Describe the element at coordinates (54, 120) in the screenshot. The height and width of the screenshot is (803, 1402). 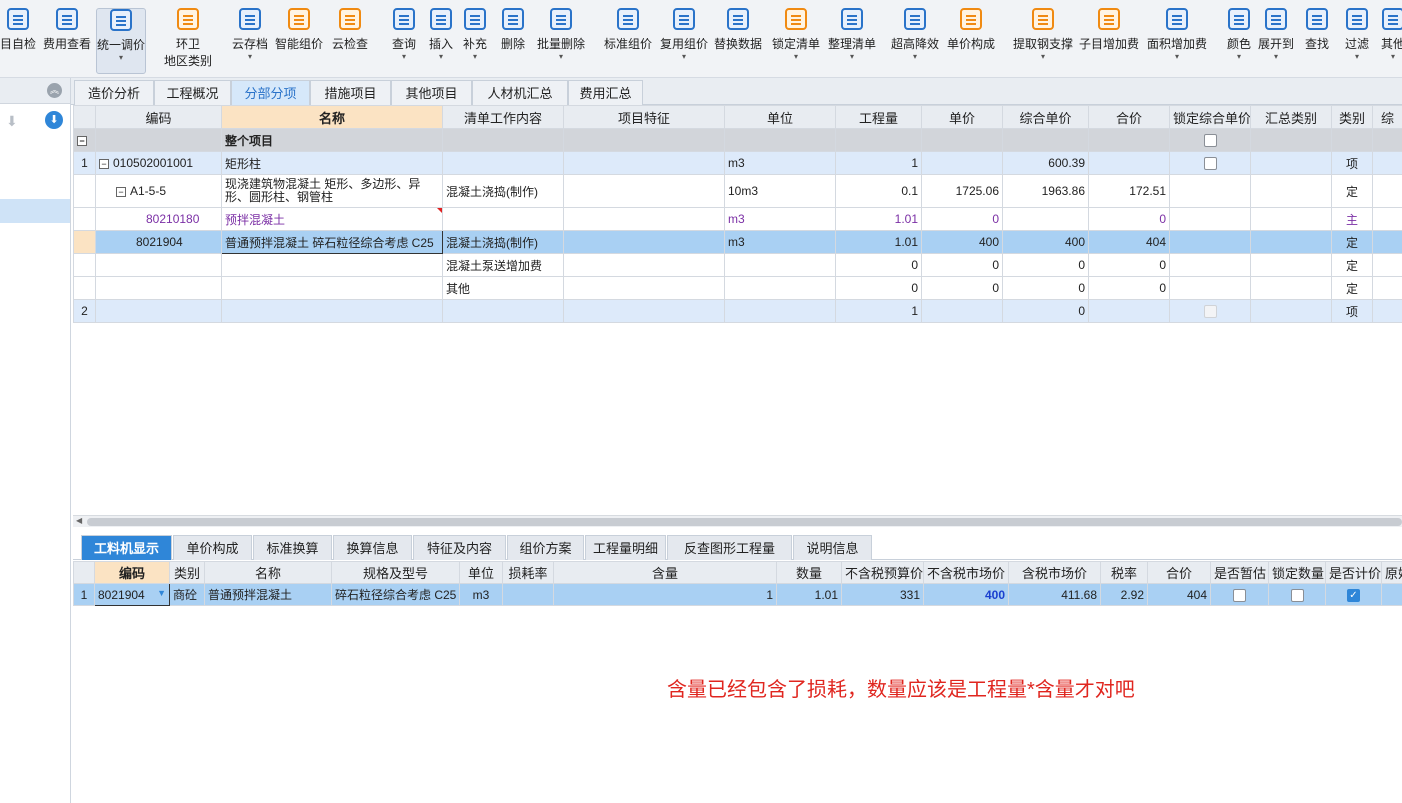
I see `arrow-down-icon: ⬇` at that location.